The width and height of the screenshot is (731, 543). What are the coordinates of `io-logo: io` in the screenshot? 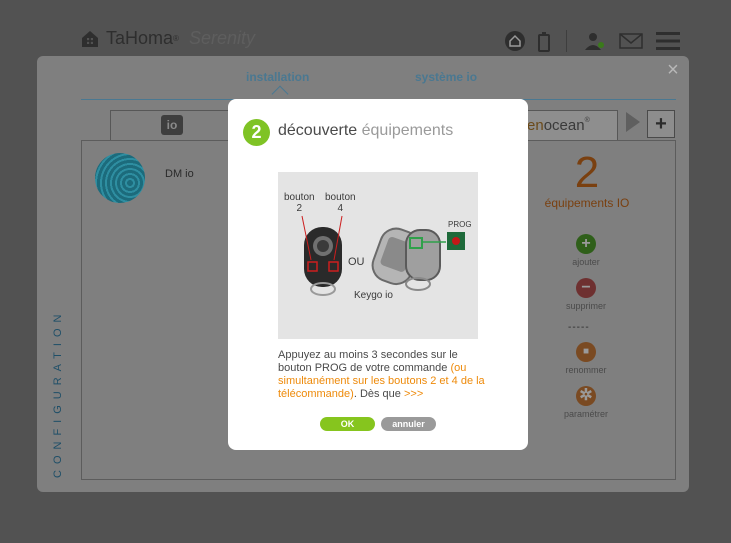 It's located at (172, 125).